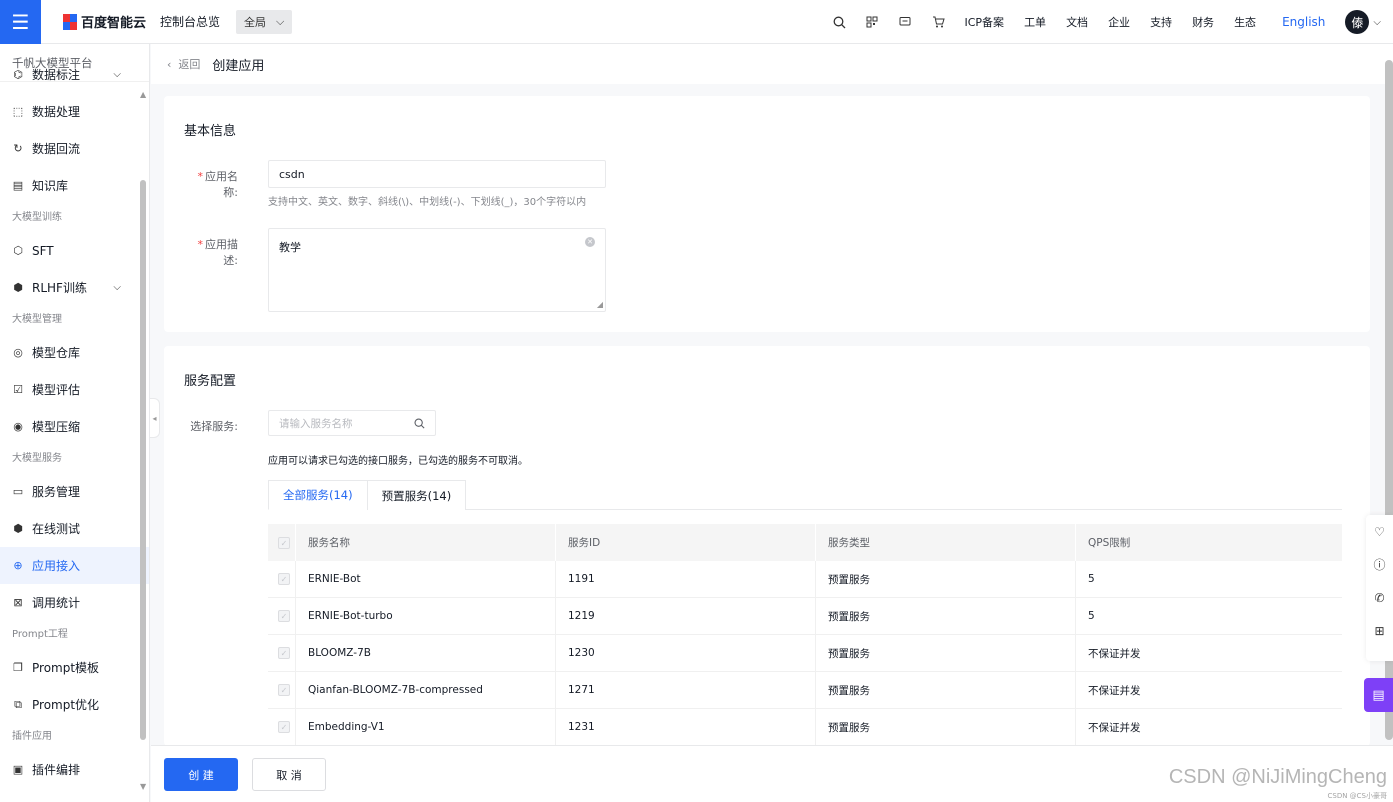 This screenshot has height=802, width=1393. Describe the element at coordinates (1378, 695) in the screenshot. I see `chat-icon: ▤` at that location.